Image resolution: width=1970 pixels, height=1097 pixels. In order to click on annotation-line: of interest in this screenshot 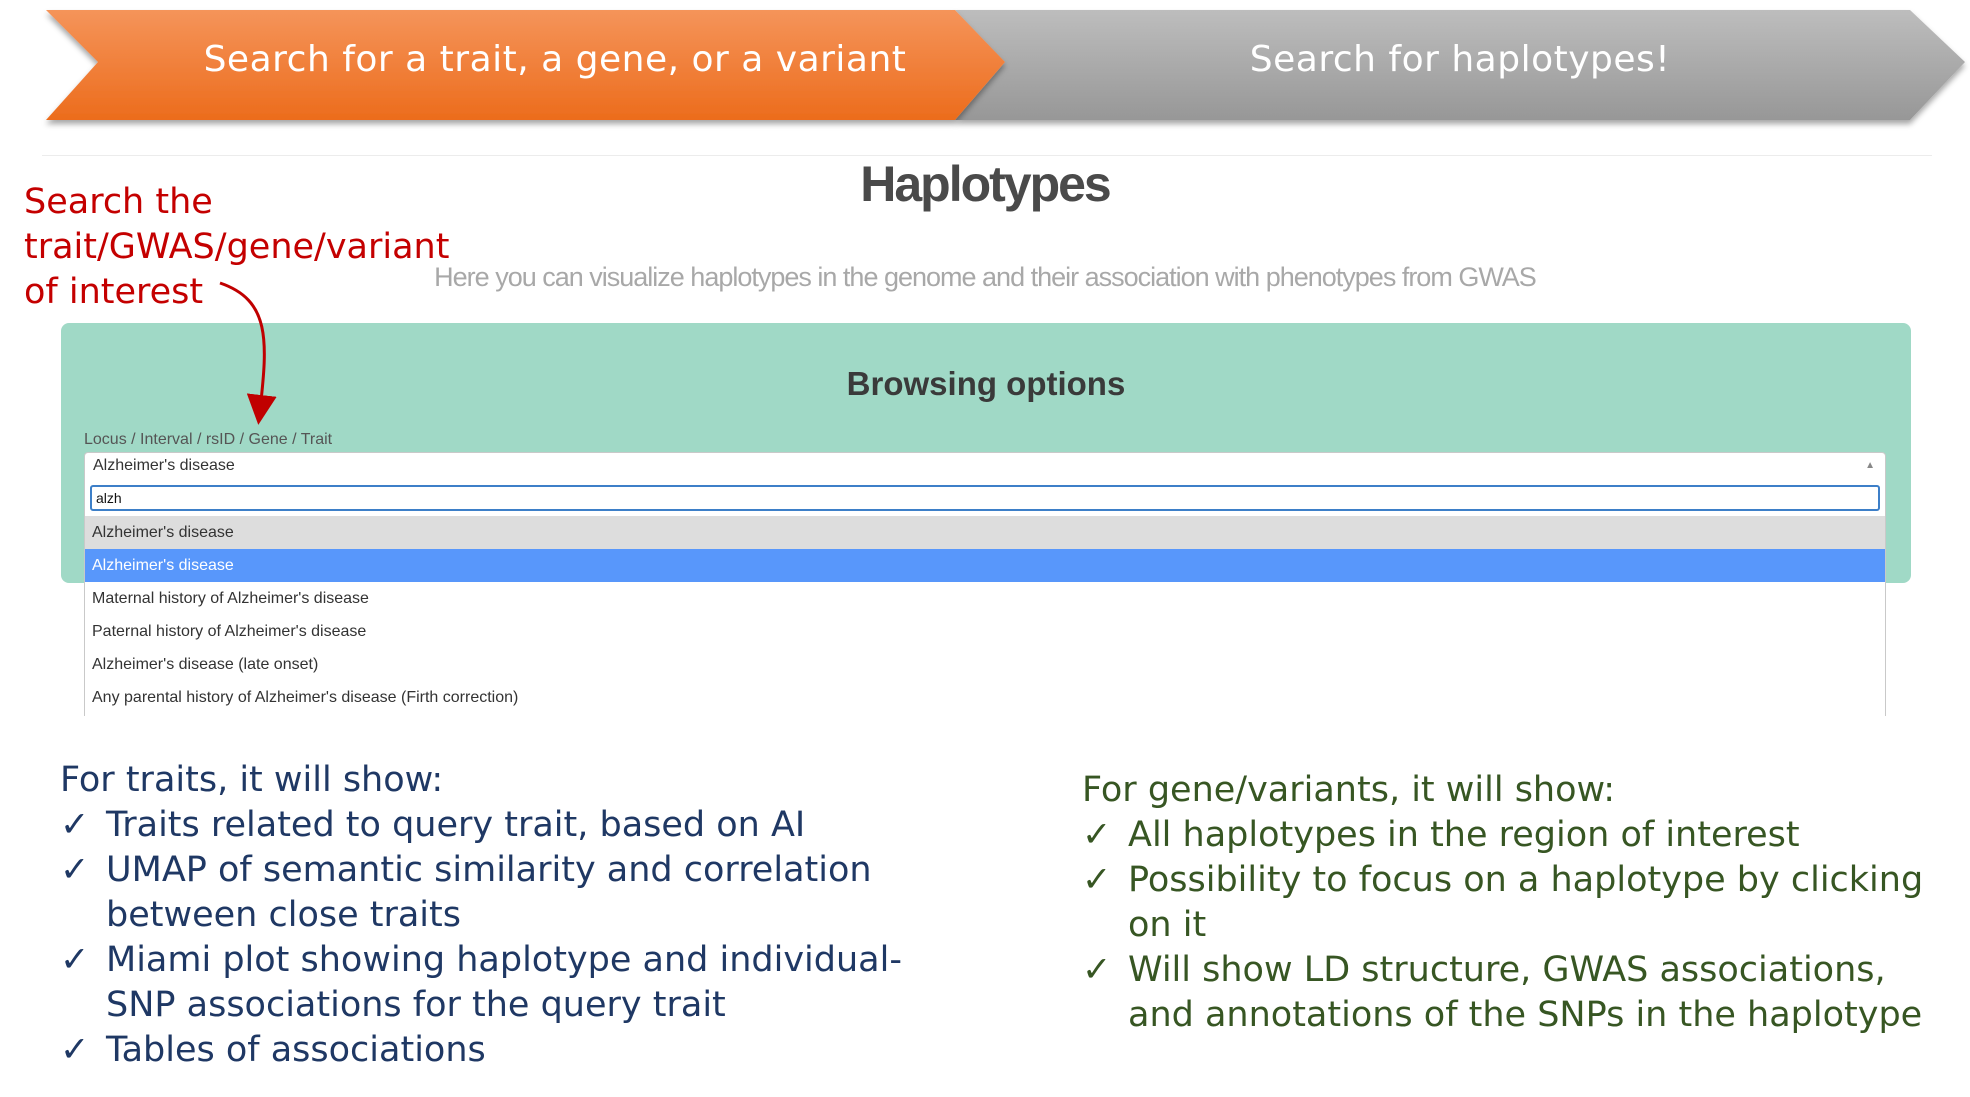, I will do `click(114, 292)`.